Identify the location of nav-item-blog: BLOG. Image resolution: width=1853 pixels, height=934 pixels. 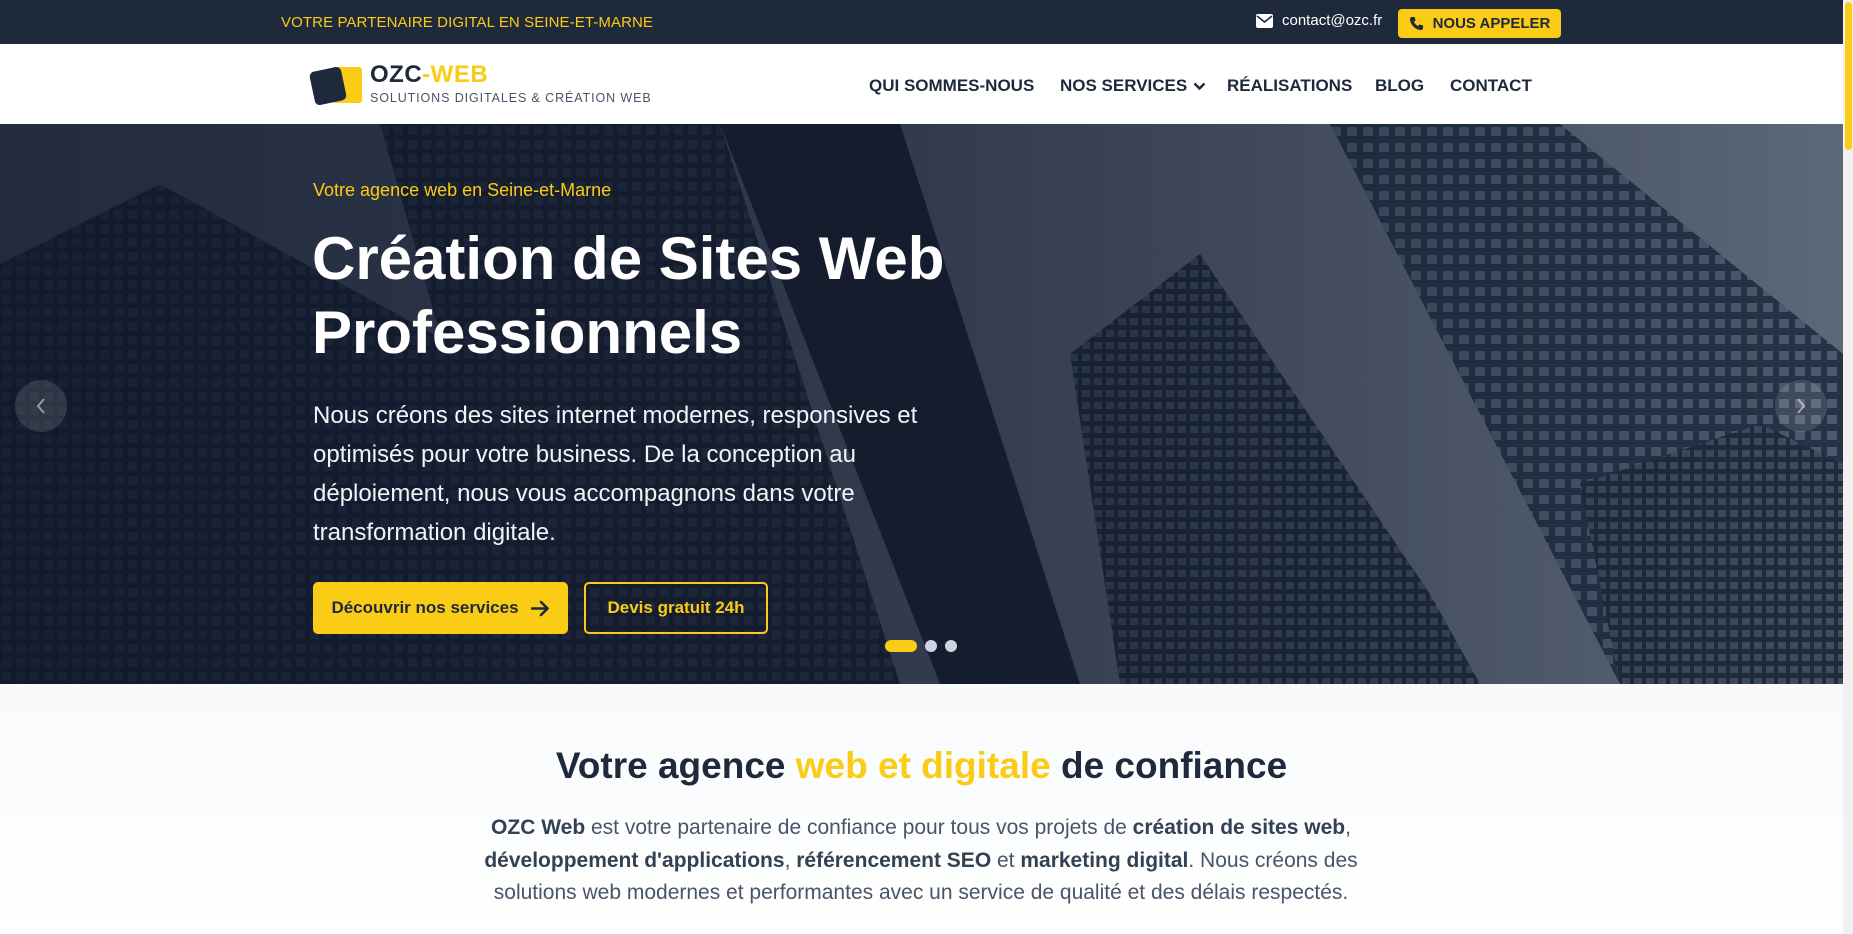
(1399, 86).